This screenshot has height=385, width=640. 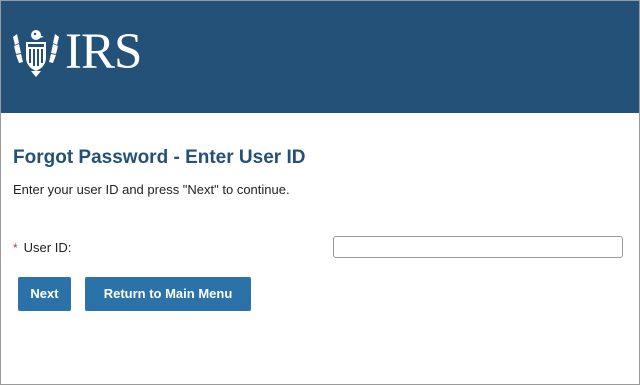 What do you see at coordinates (44, 294) in the screenshot?
I see `next-button: Next` at bounding box center [44, 294].